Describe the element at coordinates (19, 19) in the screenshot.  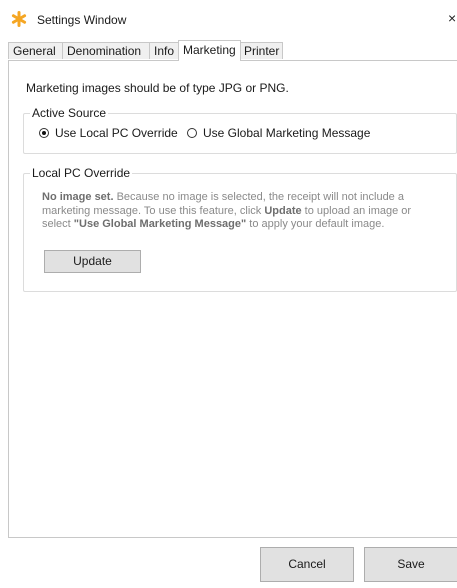
I see `asterisk-icon` at that location.